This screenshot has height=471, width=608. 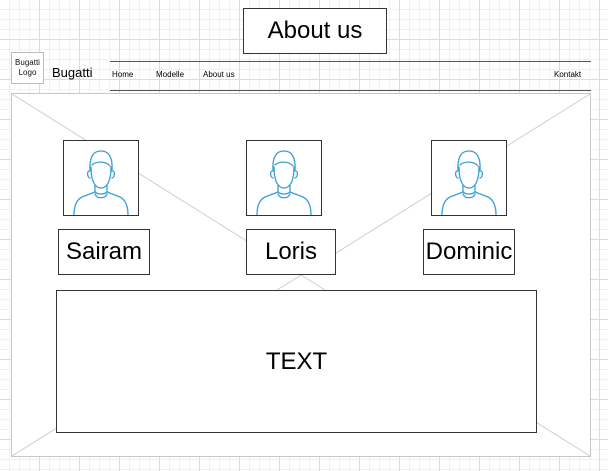 What do you see at coordinates (350, 61) in the screenshot?
I see `nav-top-divider` at bounding box center [350, 61].